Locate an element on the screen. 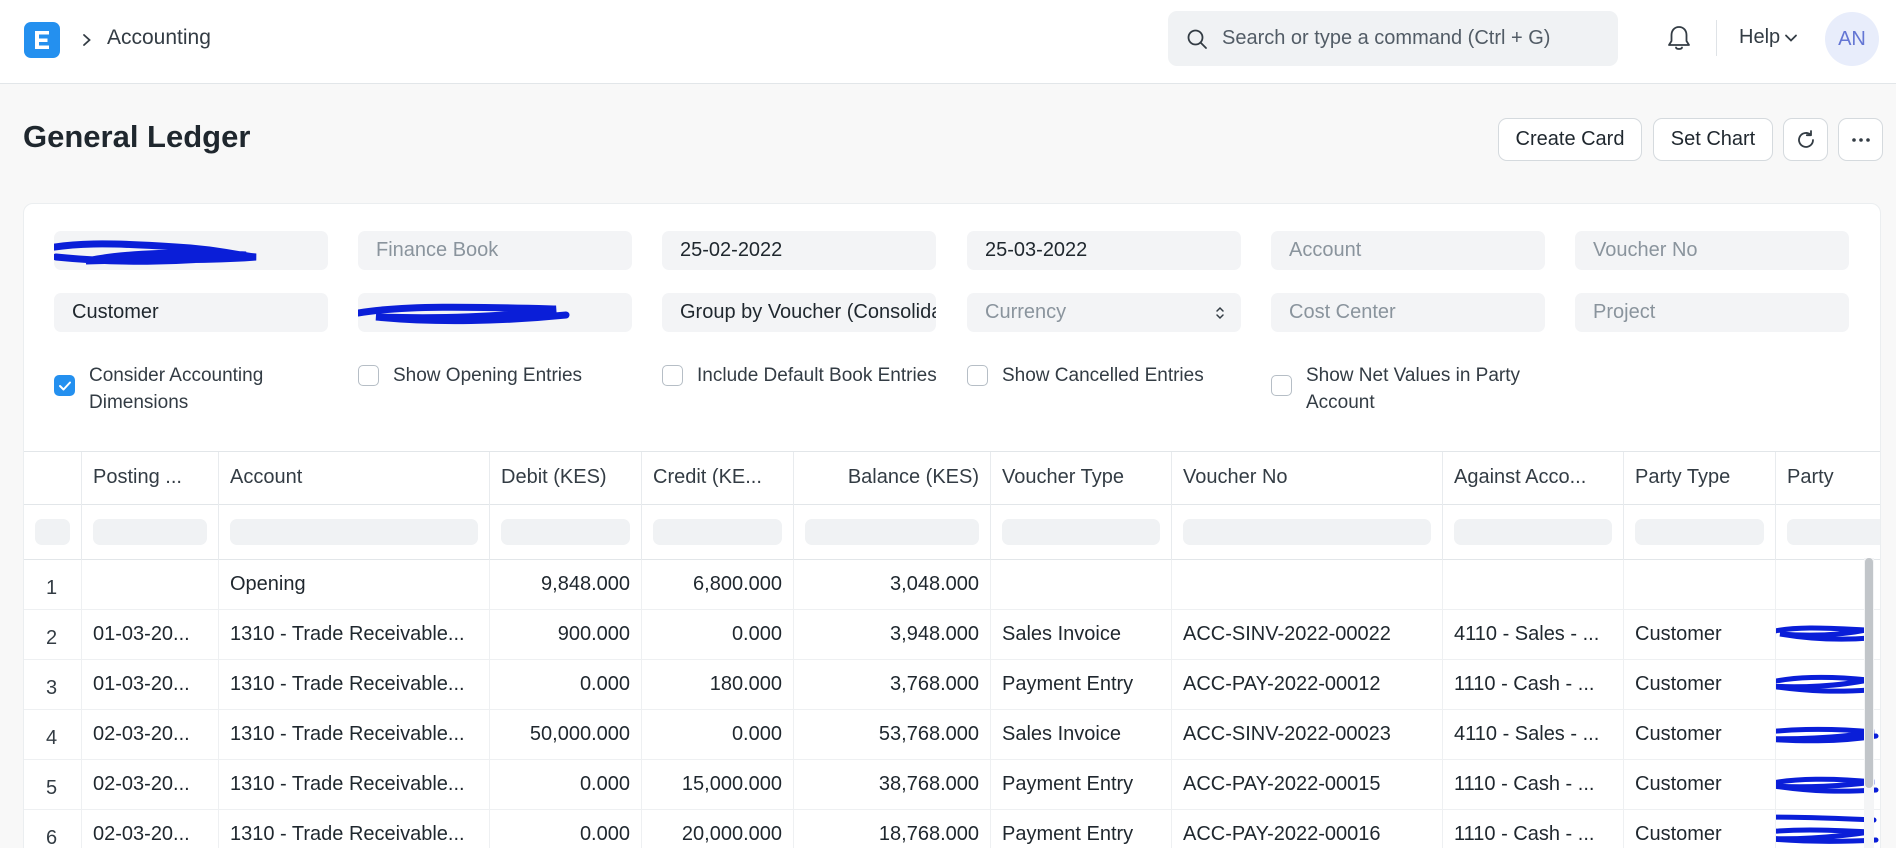 The height and width of the screenshot is (848, 1896). cell-balance: 3,048.000 is located at coordinates (892, 584).